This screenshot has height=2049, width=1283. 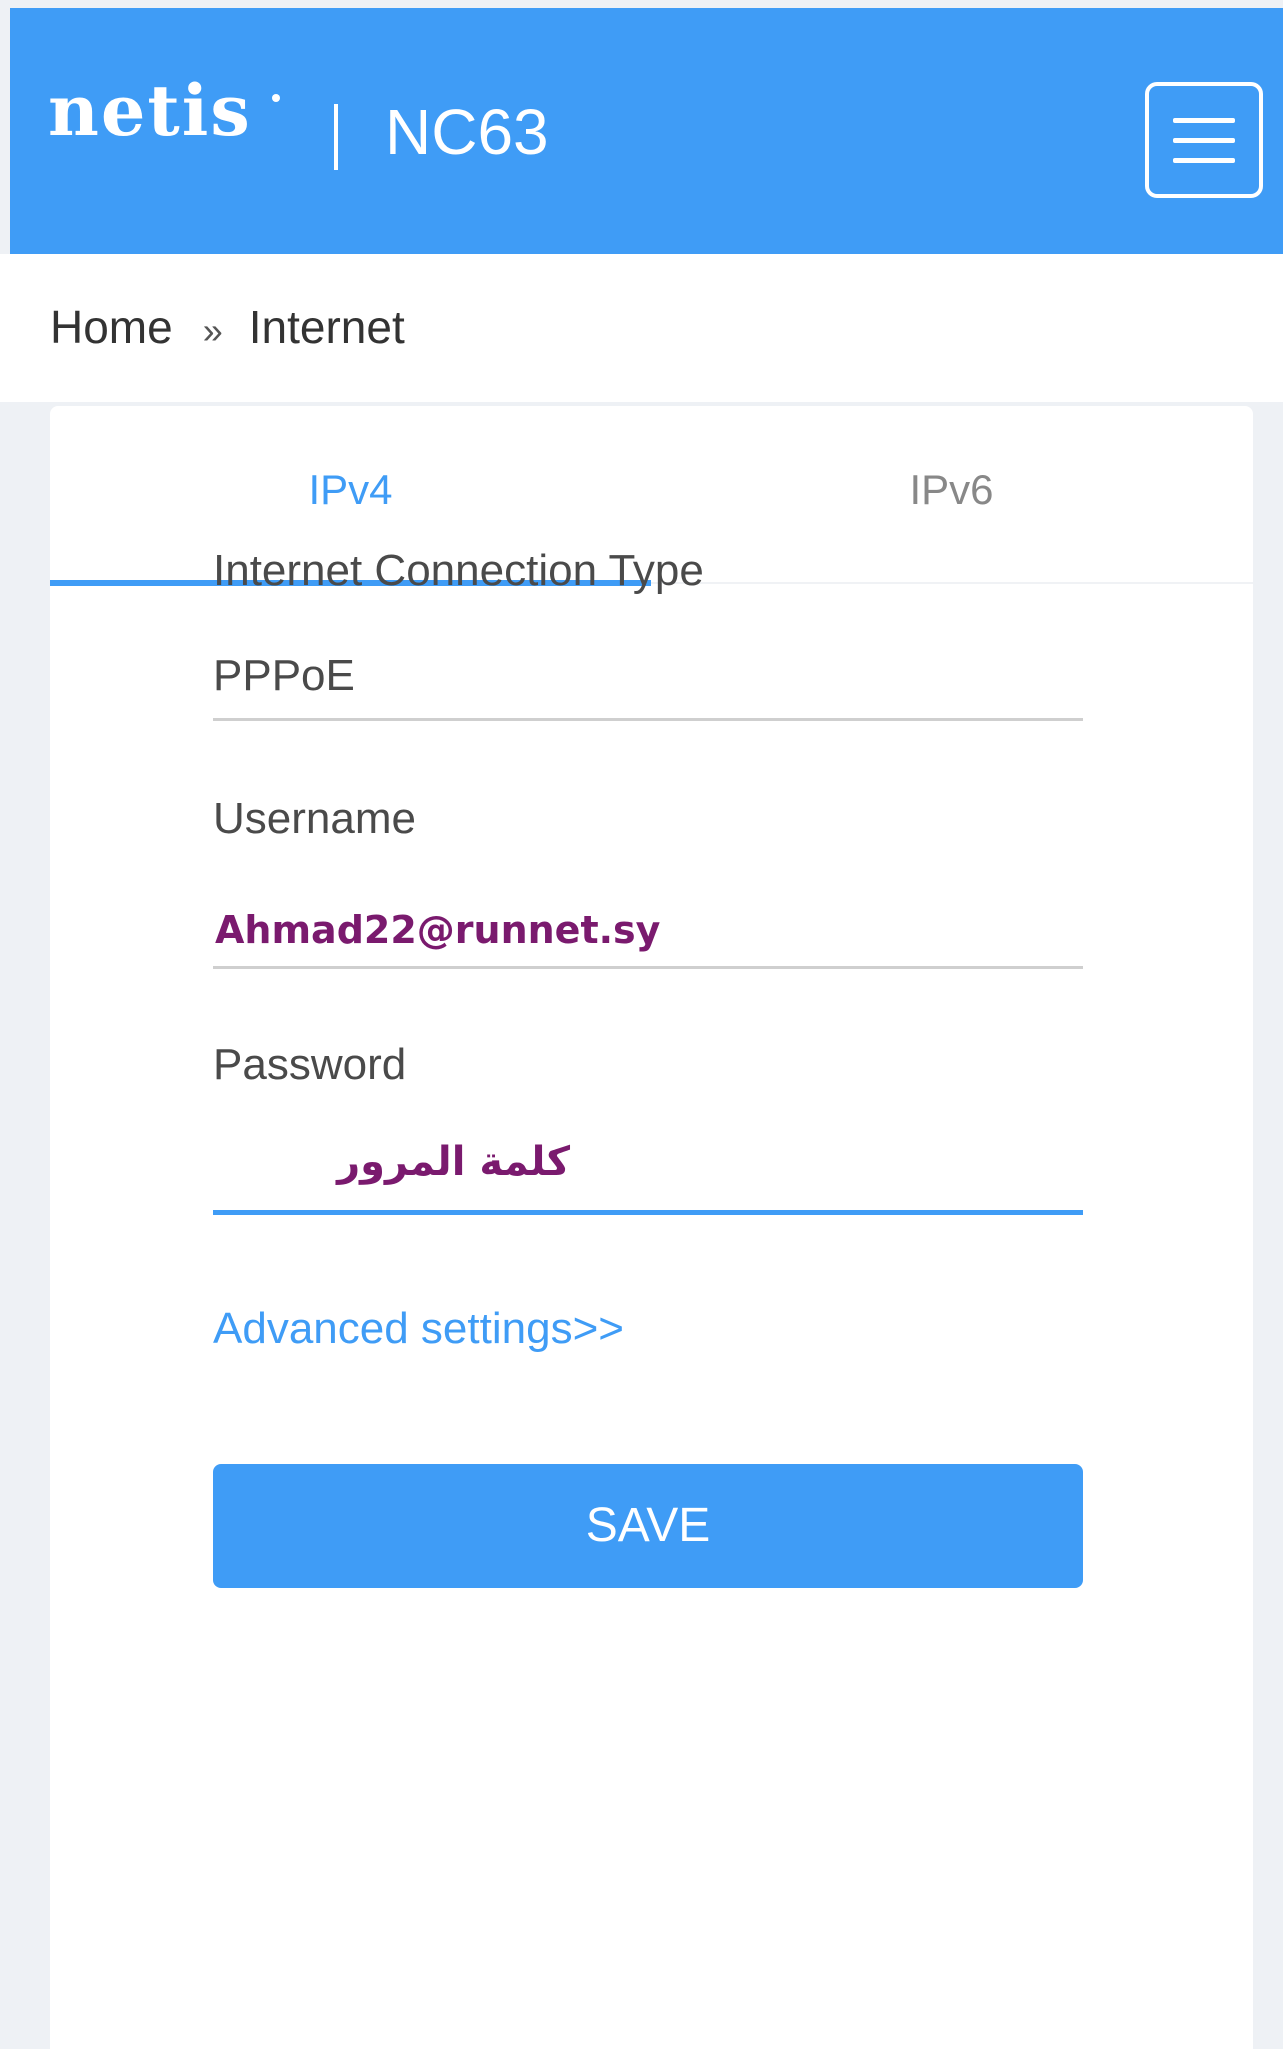 What do you see at coordinates (650, 930) in the screenshot?
I see `username-field: Ahmad22@runnet.sy` at bounding box center [650, 930].